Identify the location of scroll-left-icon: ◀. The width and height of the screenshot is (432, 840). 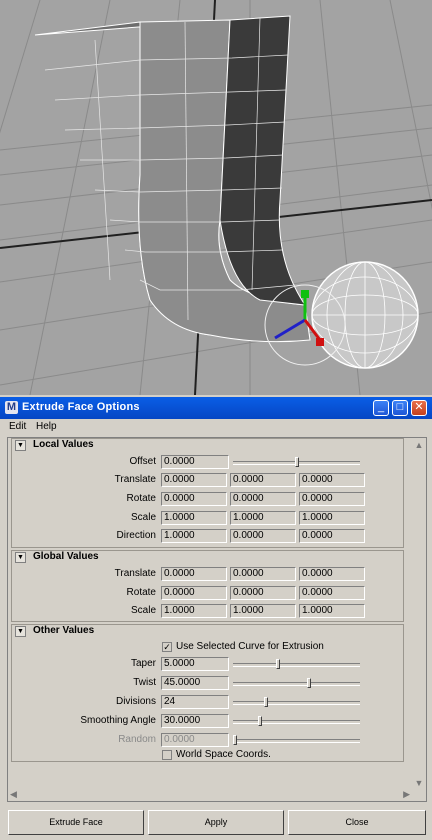
(13, 794).